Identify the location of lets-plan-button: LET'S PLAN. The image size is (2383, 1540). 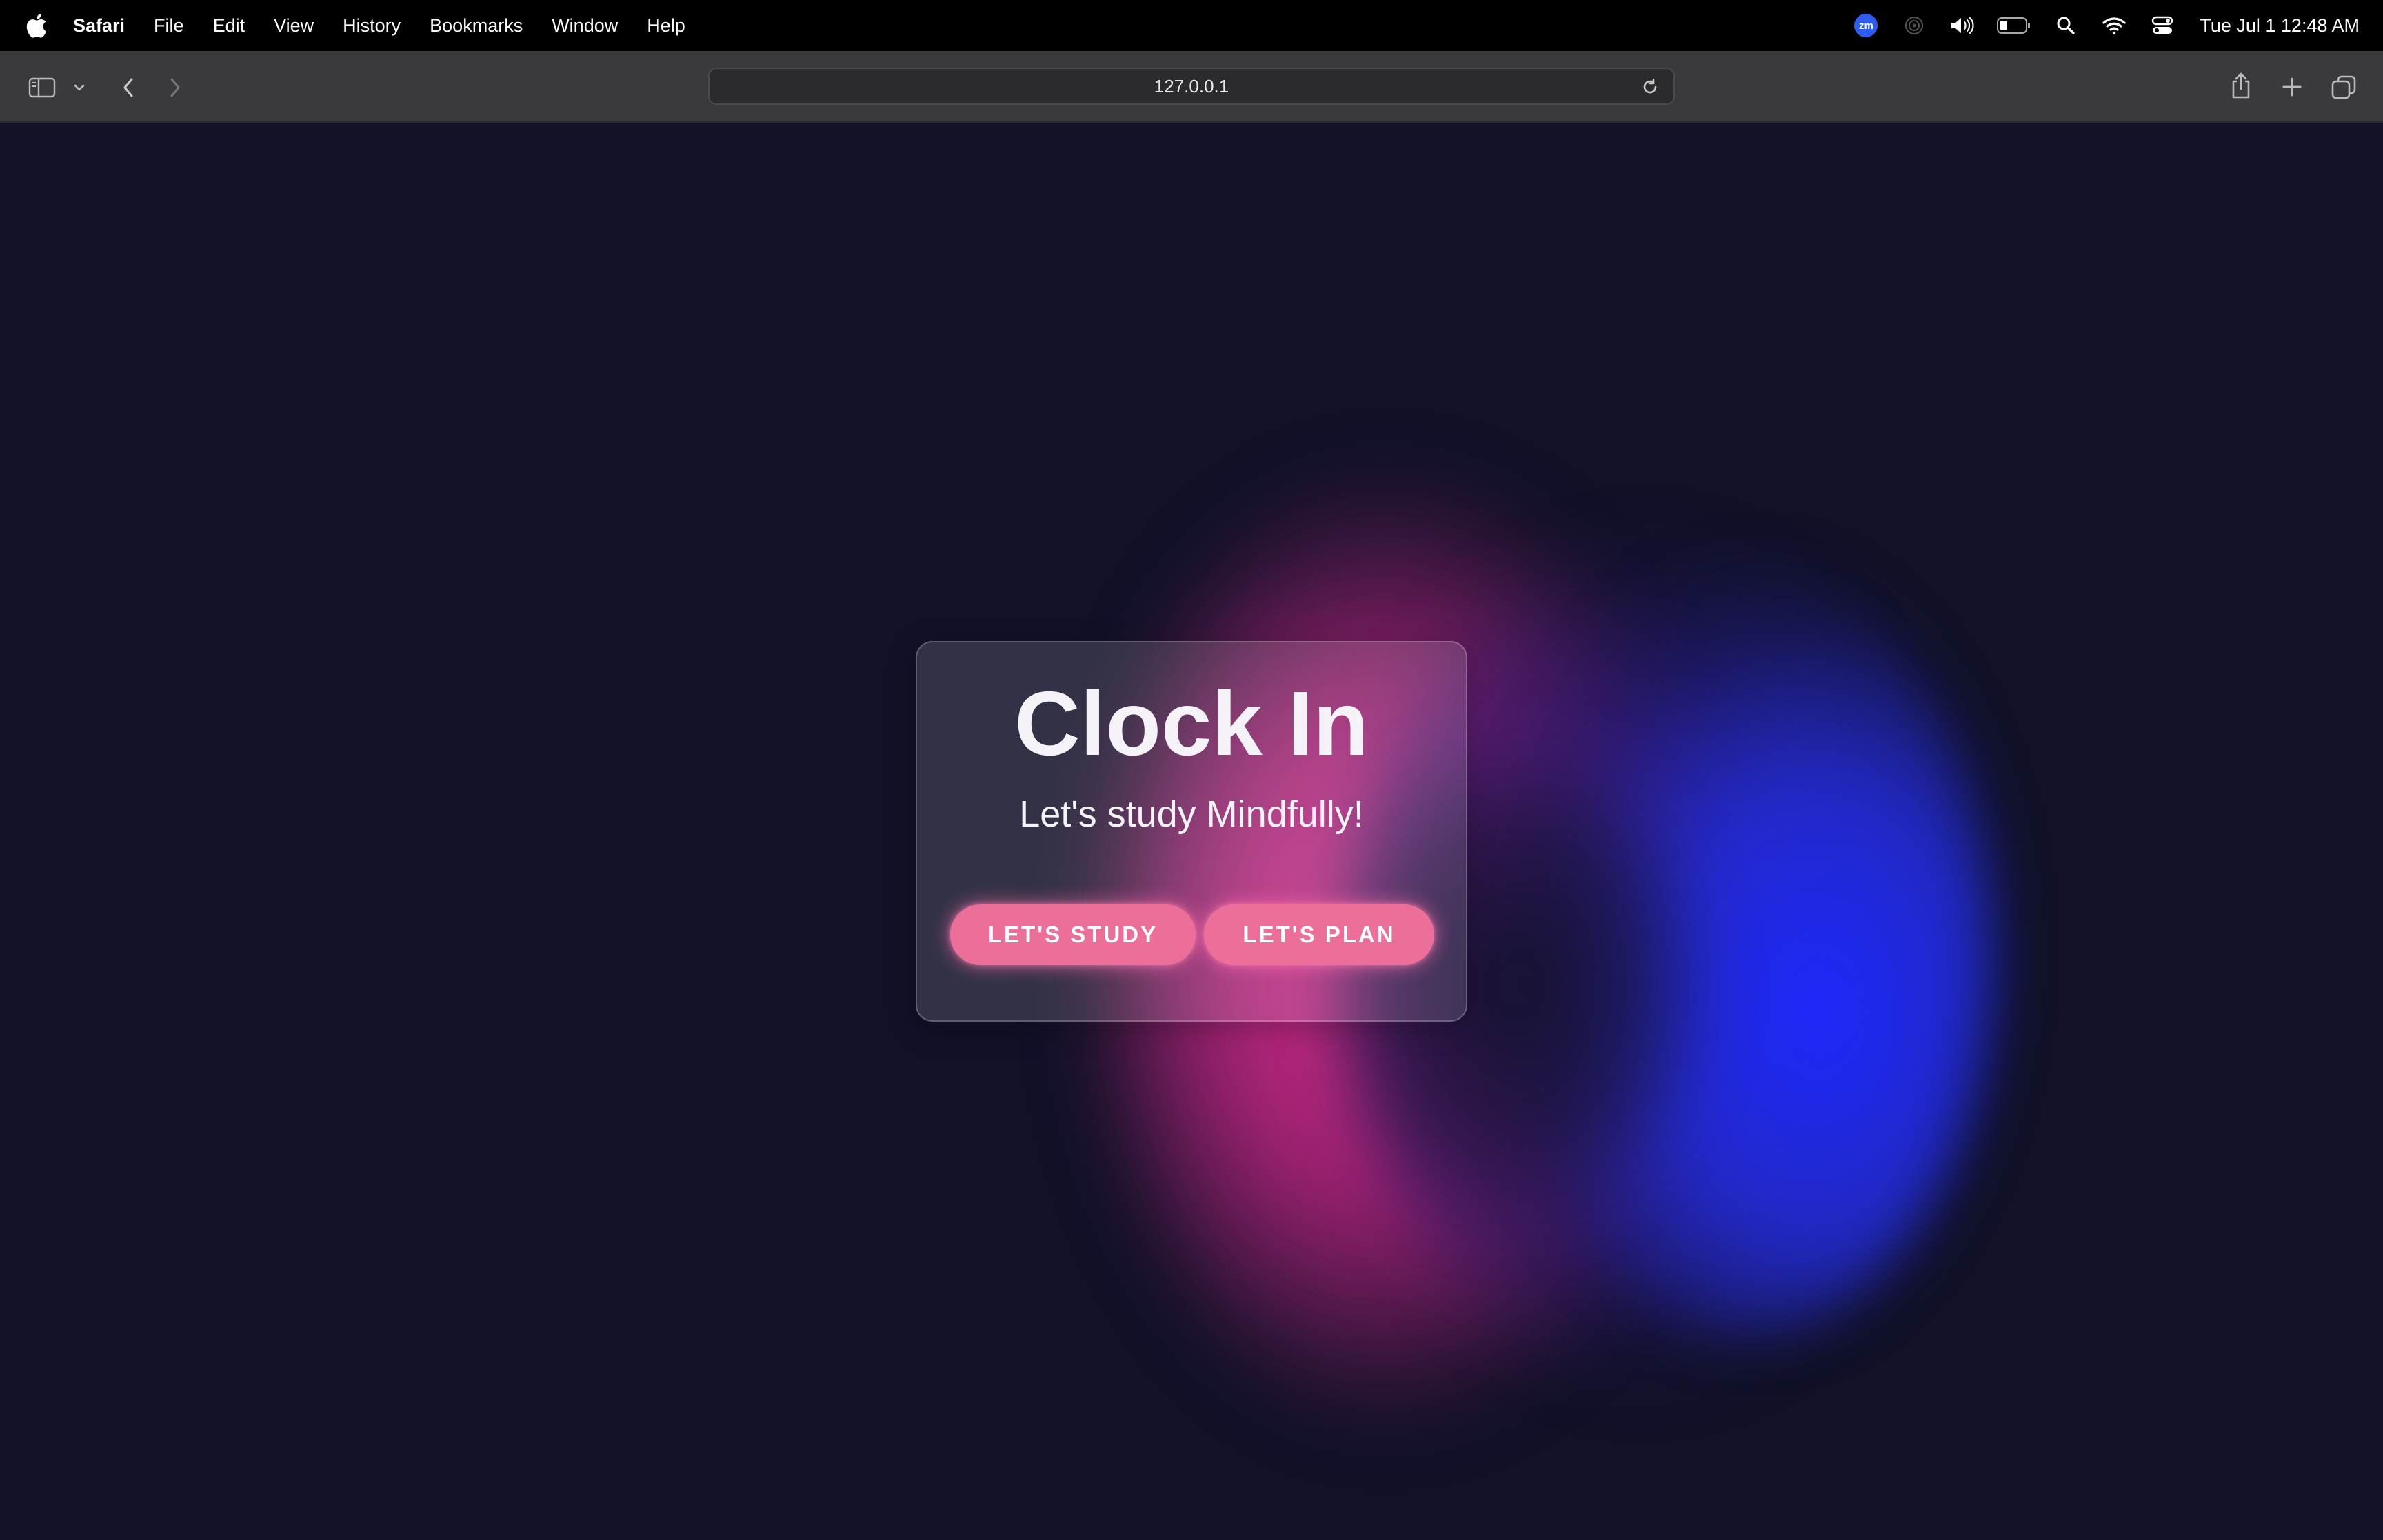
(1319, 935).